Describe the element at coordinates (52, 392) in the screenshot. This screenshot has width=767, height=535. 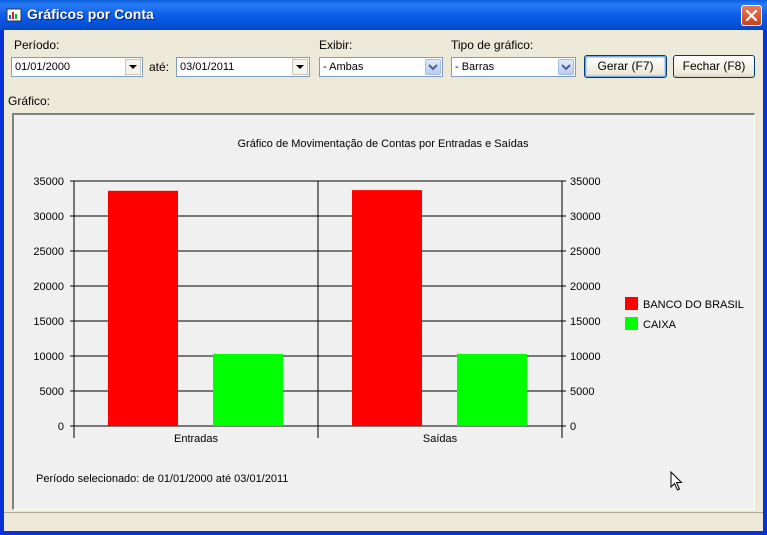
I see `y-tick-label-left: 5000` at that location.